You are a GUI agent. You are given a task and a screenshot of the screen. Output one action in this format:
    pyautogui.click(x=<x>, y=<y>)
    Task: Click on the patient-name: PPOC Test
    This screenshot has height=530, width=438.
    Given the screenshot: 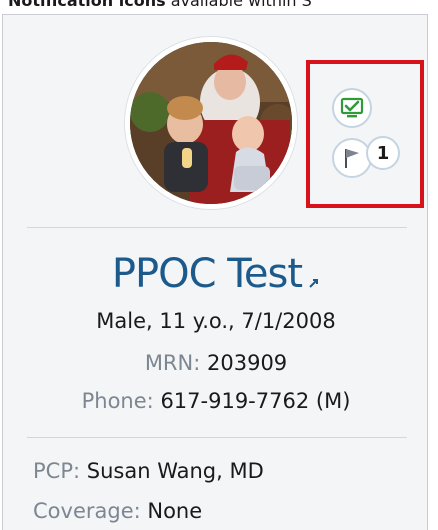 What is the action you would take?
    pyautogui.click(x=207, y=274)
    